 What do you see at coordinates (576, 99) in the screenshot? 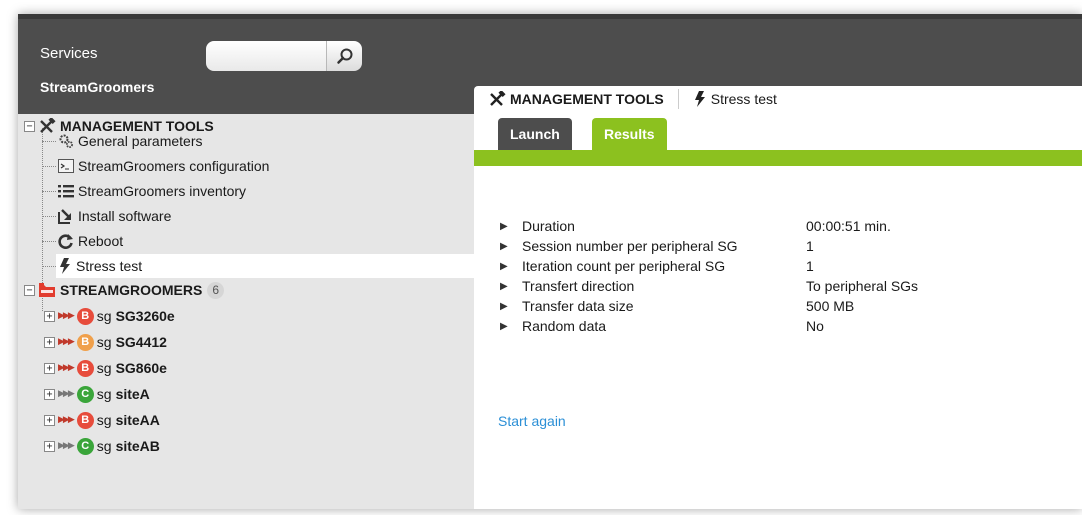
I see `breadcrumb-section: MANAGEMENT TOOLS` at bounding box center [576, 99].